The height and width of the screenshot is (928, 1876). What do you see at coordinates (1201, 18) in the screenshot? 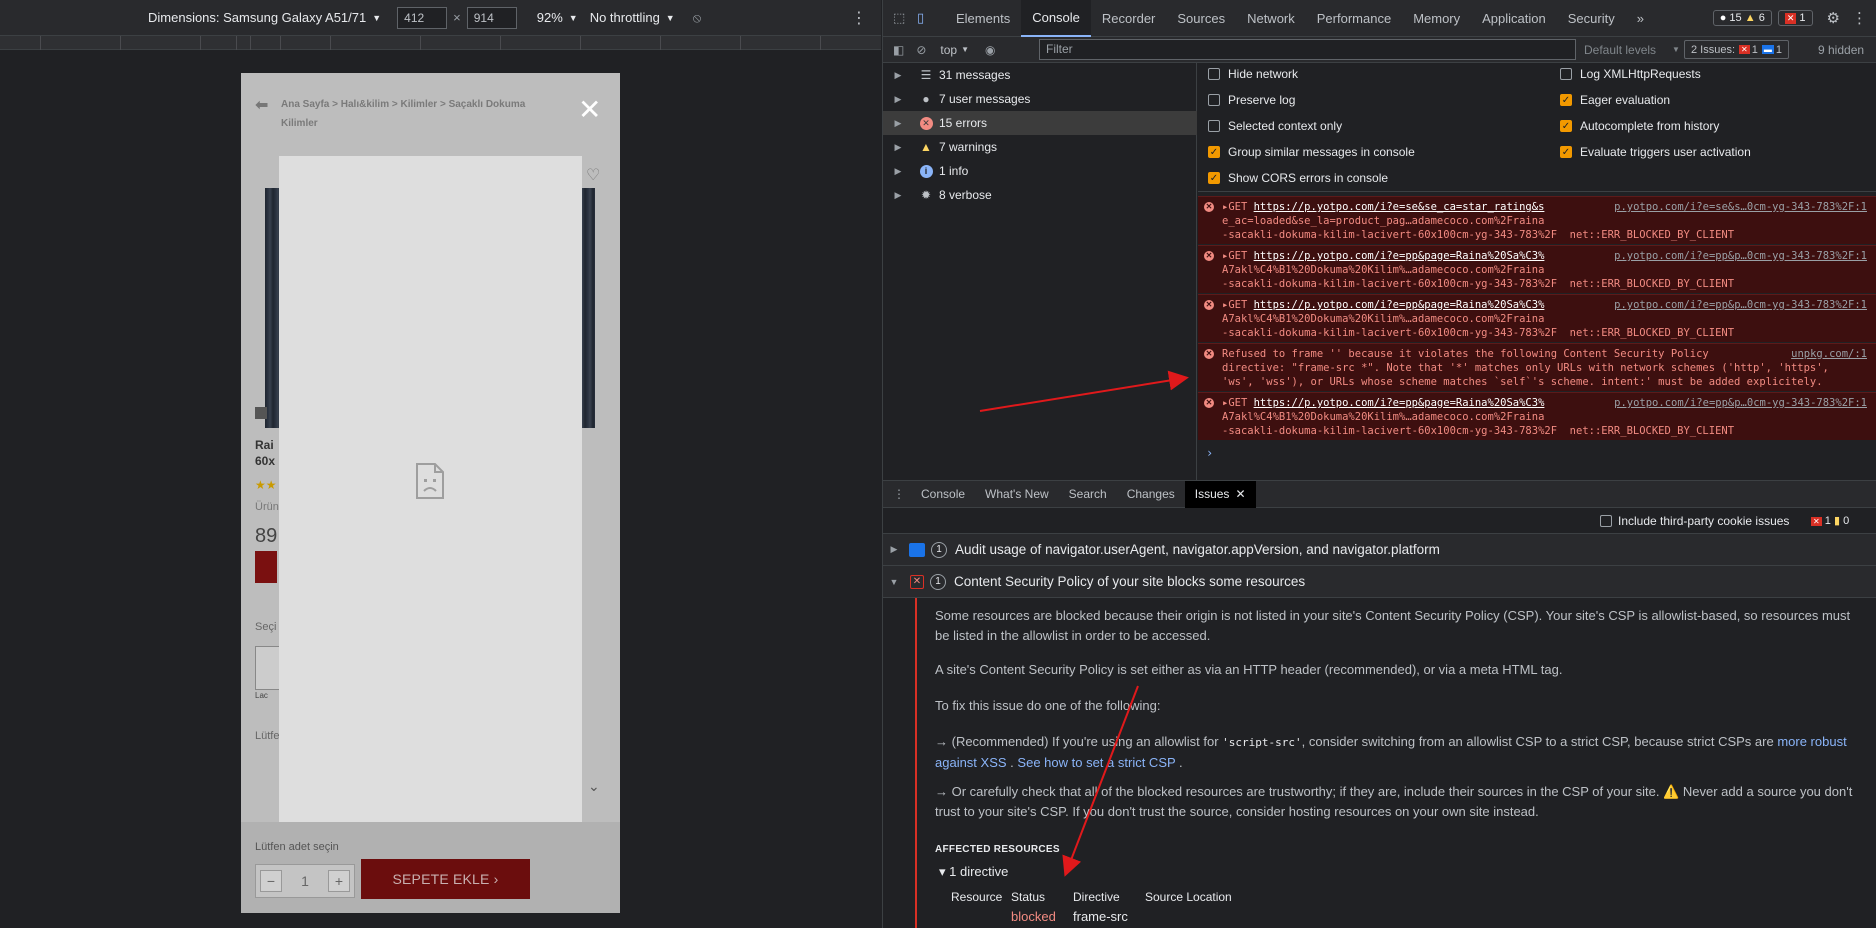
I see `tab-sources: Sources` at bounding box center [1201, 18].